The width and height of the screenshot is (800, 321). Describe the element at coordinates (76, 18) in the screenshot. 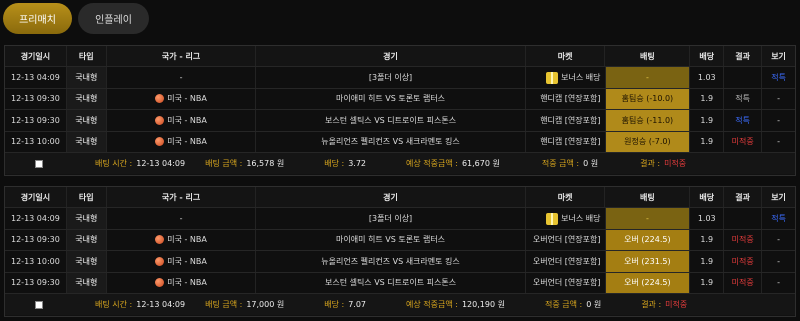

I see `tab-bar: 프리매치 인플레이` at that location.